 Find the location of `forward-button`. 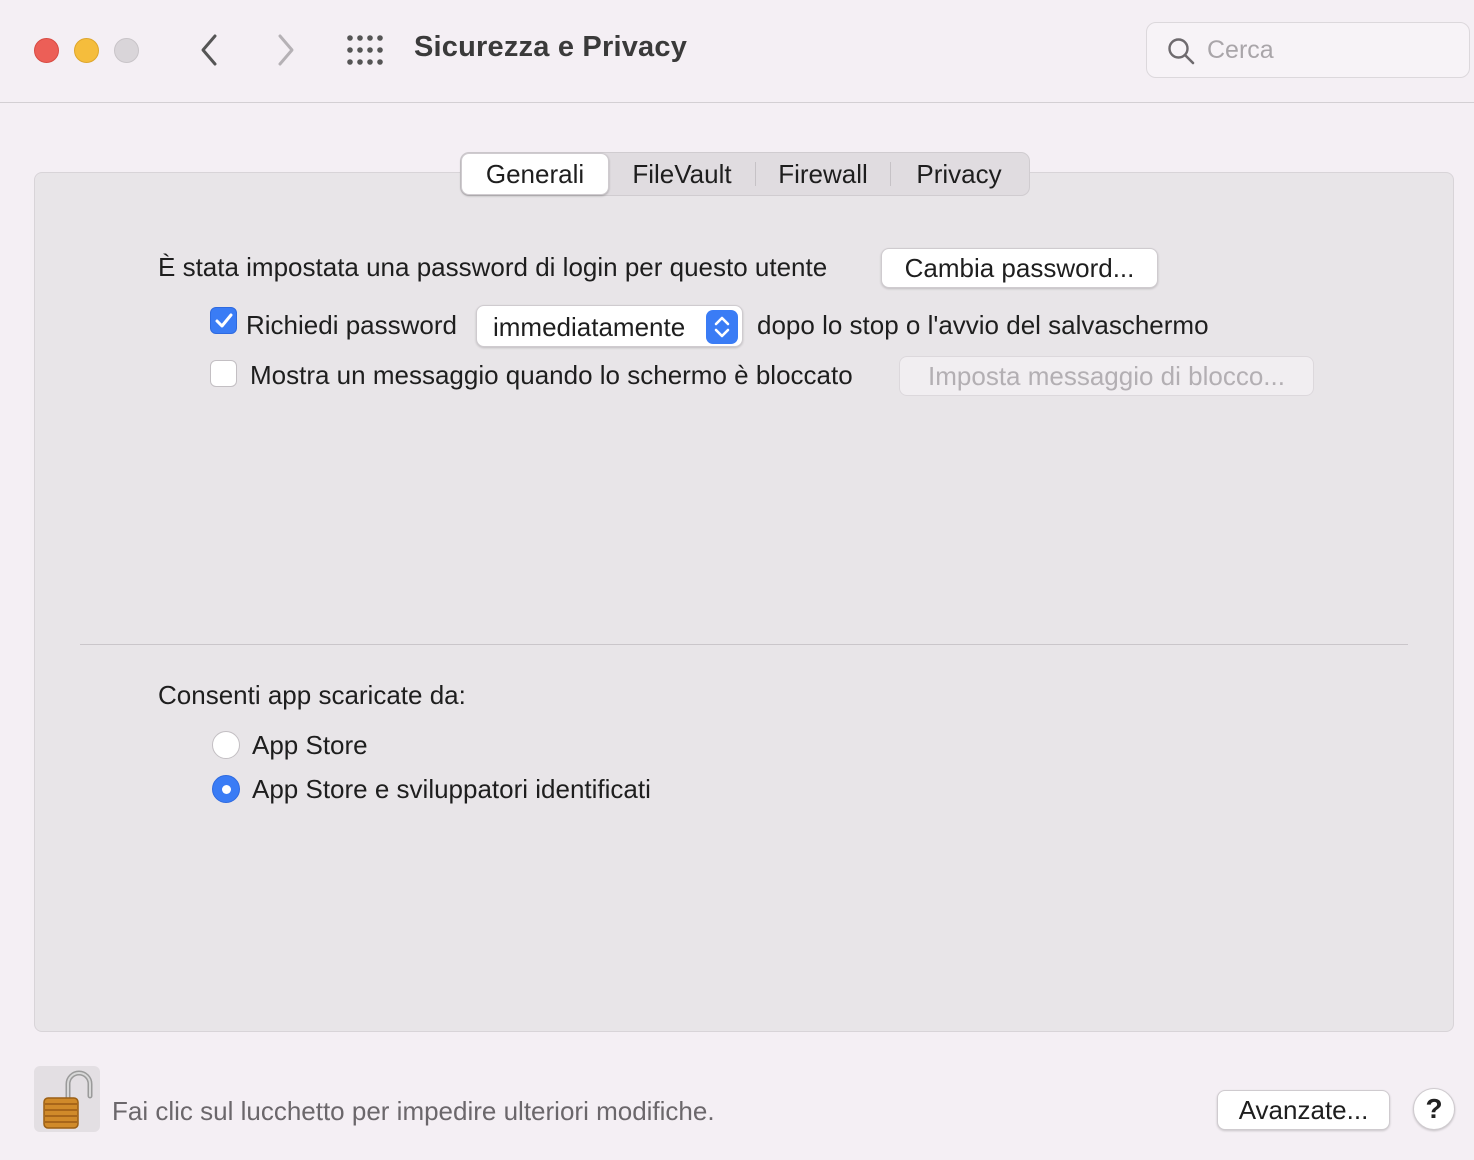

forward-button is located at coordinates (285, 50).